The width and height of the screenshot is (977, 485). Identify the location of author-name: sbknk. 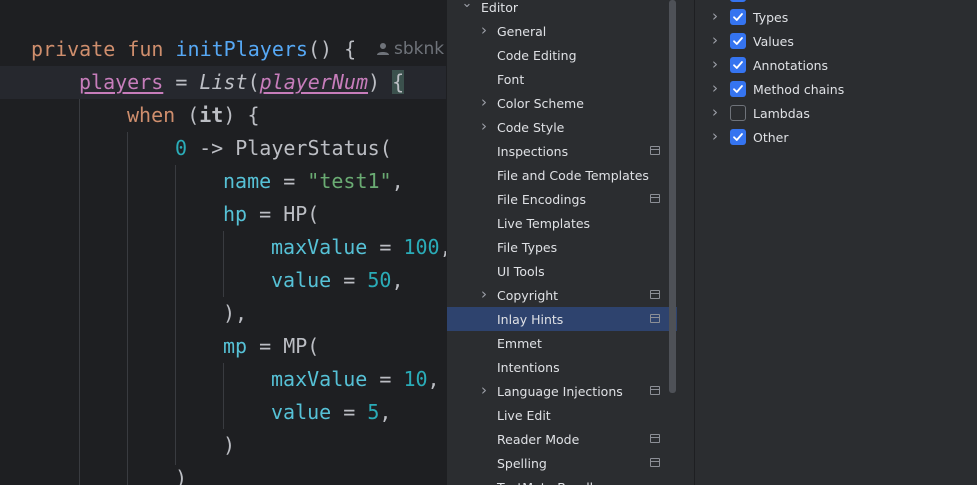
(419, 49).